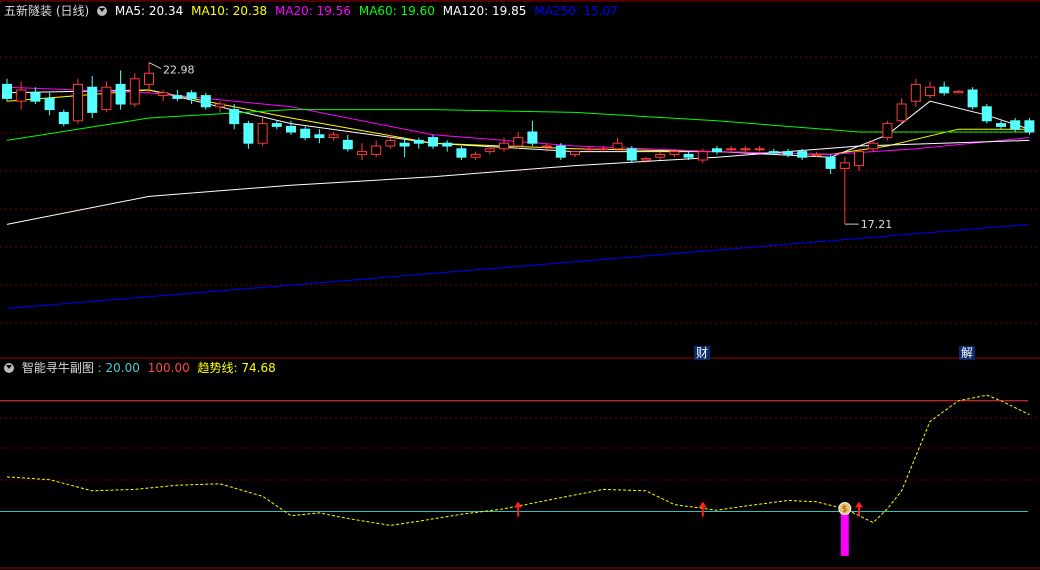  Describe the element at coordinates (967, 353) in the screenshot. I see `unlock-marker: 解` at that location.